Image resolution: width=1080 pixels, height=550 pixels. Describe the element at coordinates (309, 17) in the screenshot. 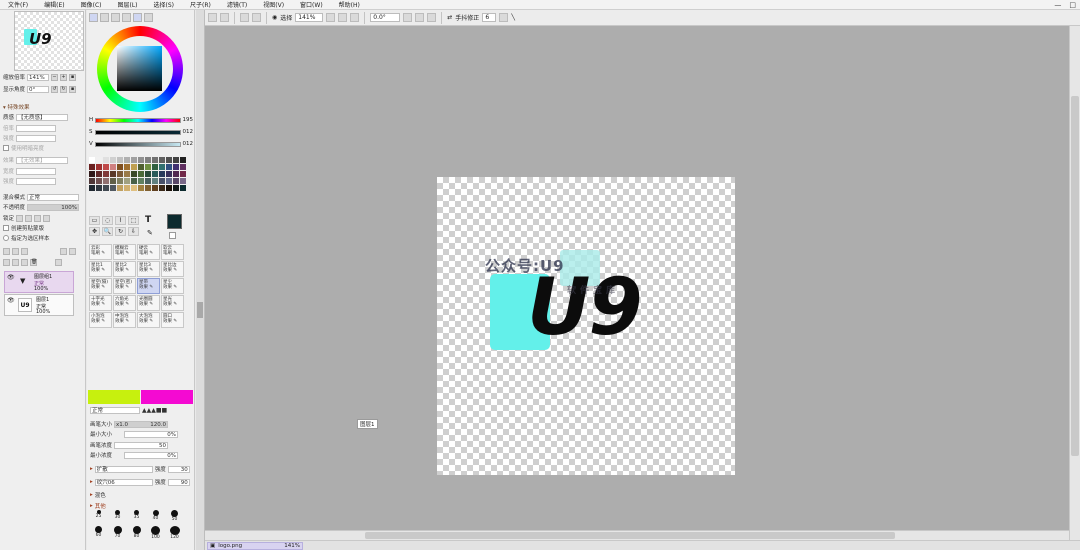

I see `toolbar-zoom-field: 141%` at that location.